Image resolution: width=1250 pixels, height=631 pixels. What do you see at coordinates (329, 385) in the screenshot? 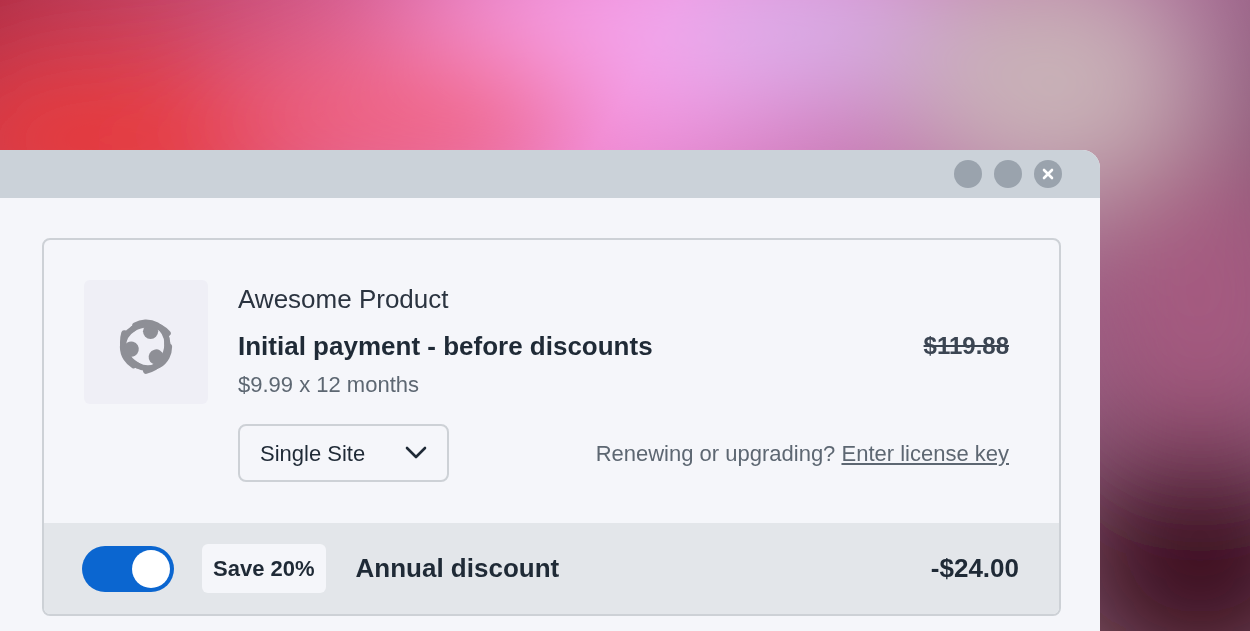
I see `billing-text: $9.99 x 12 months` at bounding box center [329, 385].